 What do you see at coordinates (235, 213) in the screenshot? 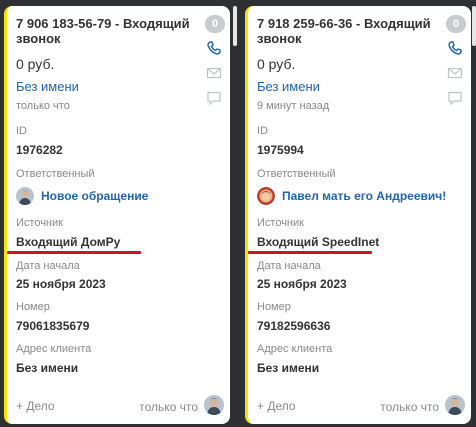
I see `column-divider` at bounding box center [235, 213].